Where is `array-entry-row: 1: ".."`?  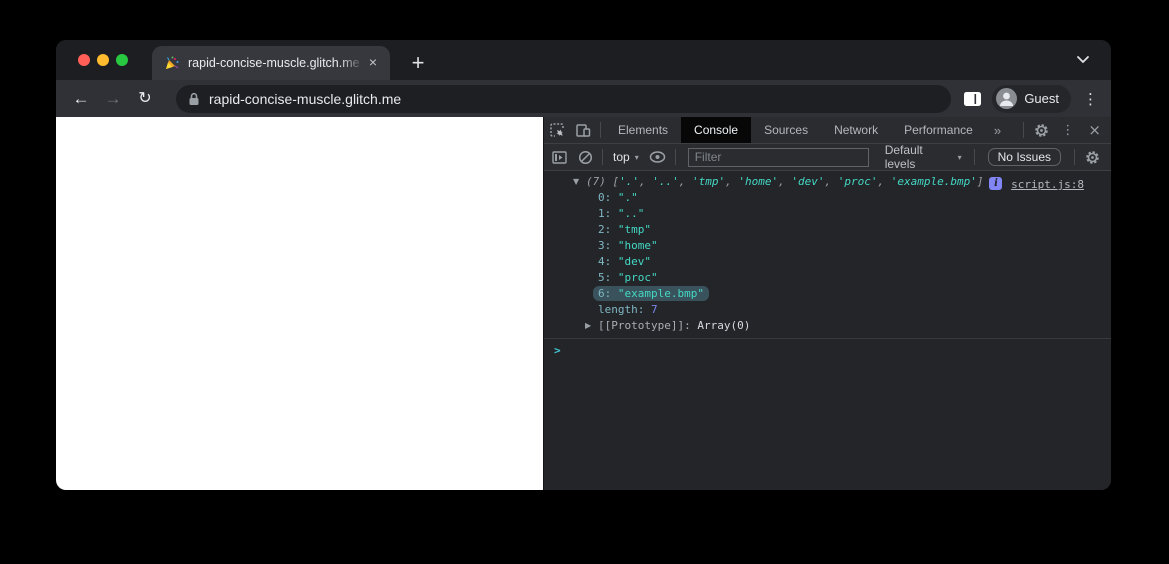
array-entry-row: 1: ".." is located at coordinates (621, 213).